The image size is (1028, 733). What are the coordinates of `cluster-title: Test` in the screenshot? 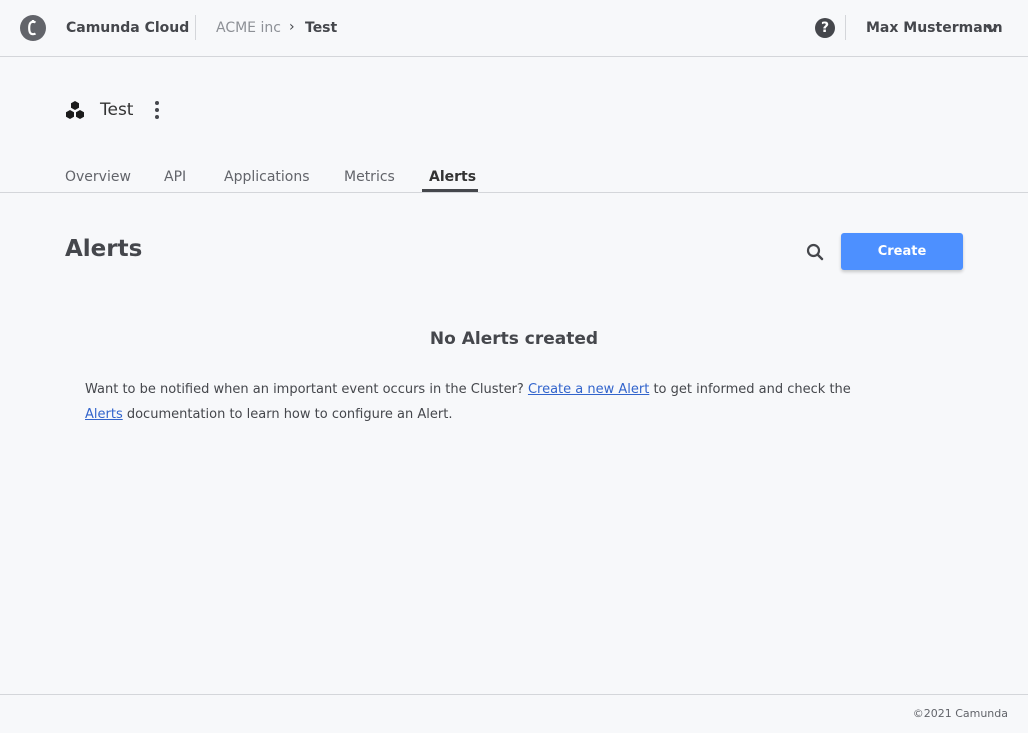 It's located at (117, 110).